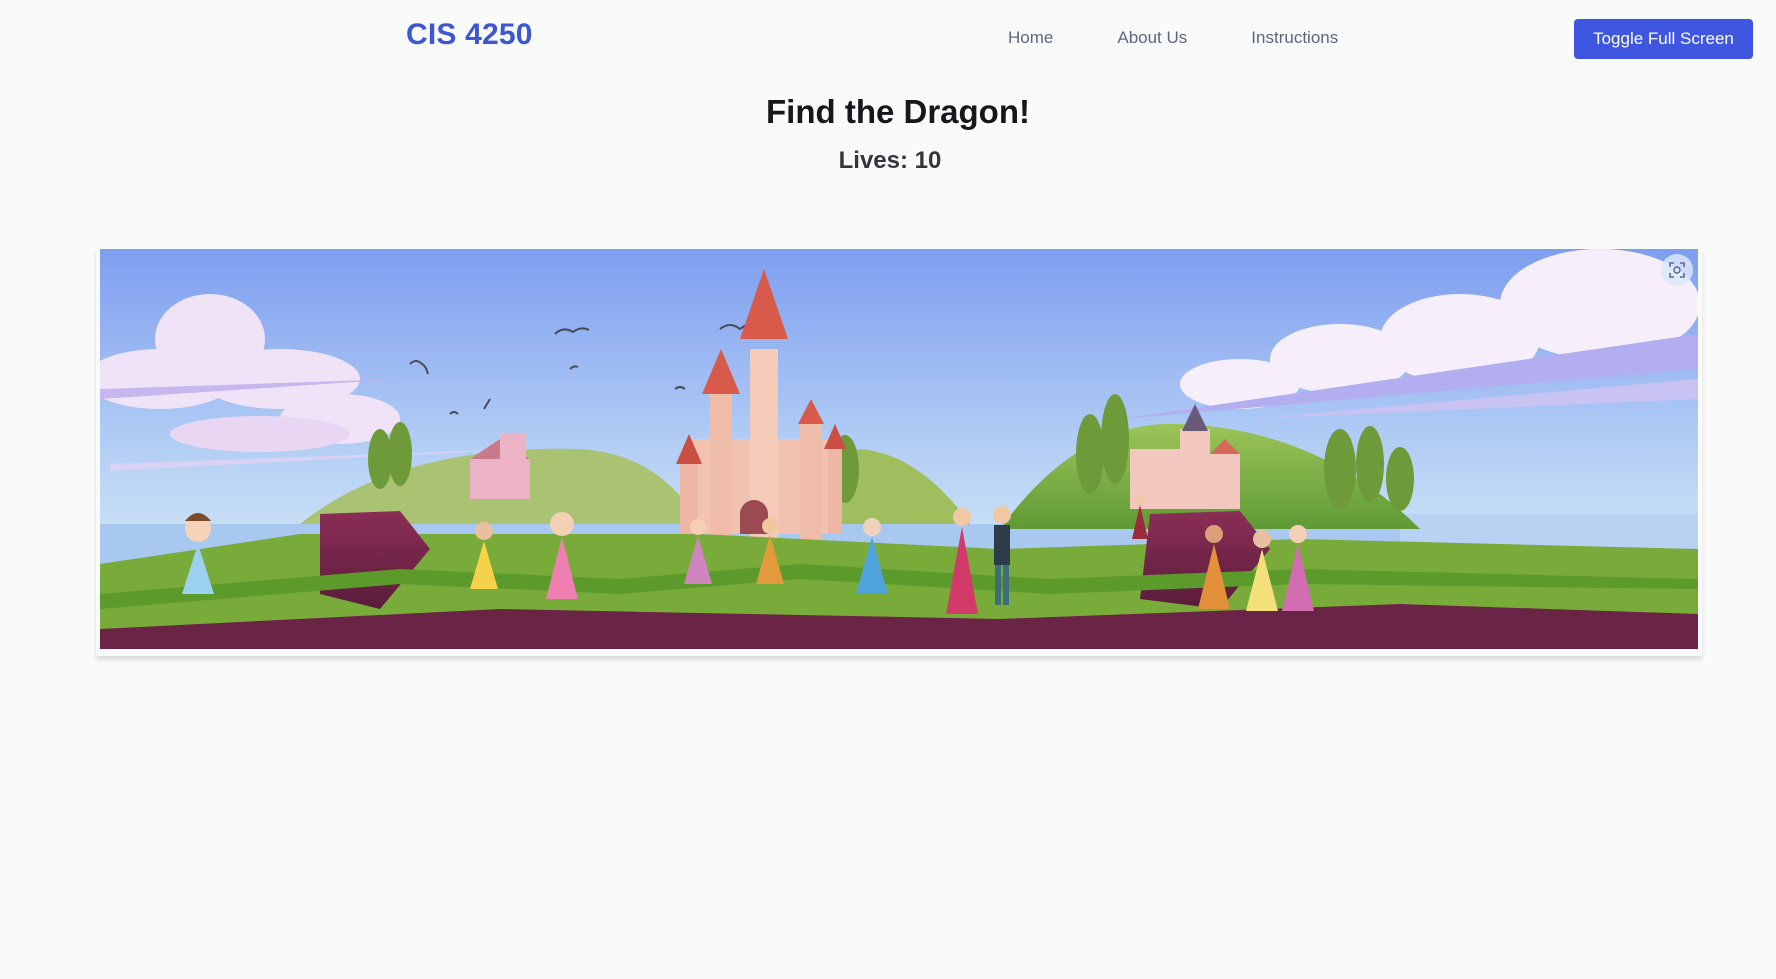  I want to click on lives-counter: Lives: 10, so click(890, 160).